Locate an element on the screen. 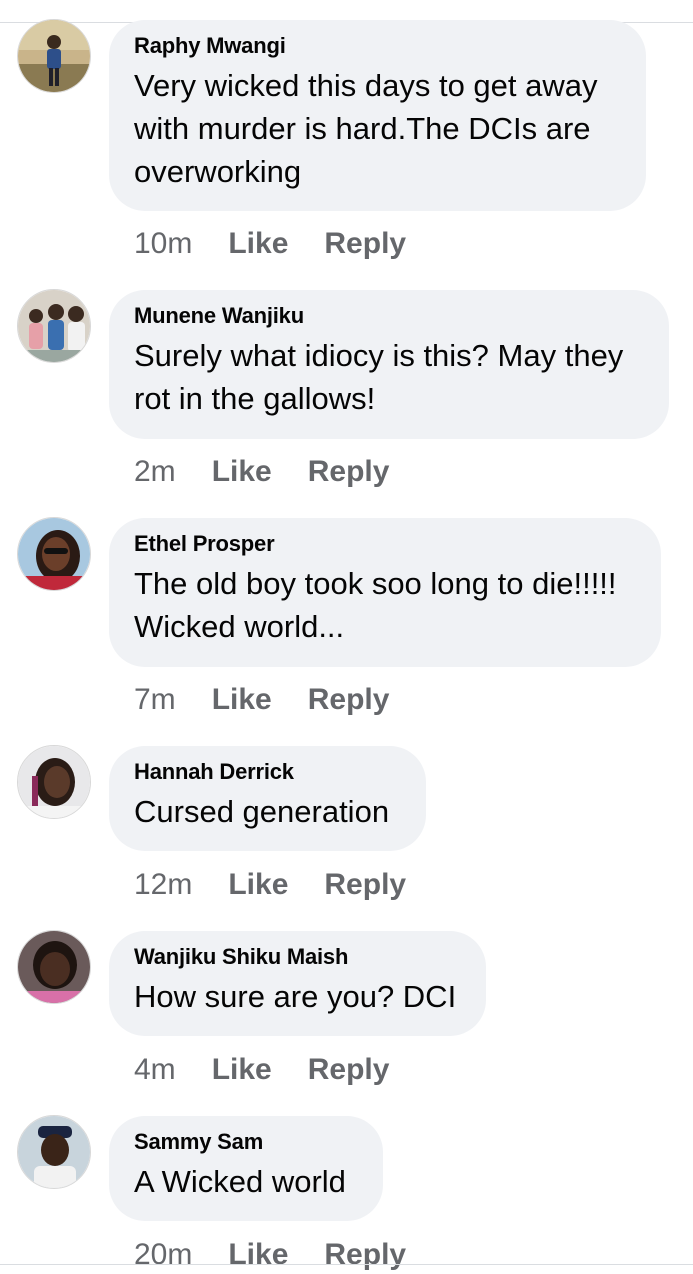 This screenshot has height=1274, width=693. comment-bubble: Hannah Derrick Cursed generation is located at coordinates (267, 798).